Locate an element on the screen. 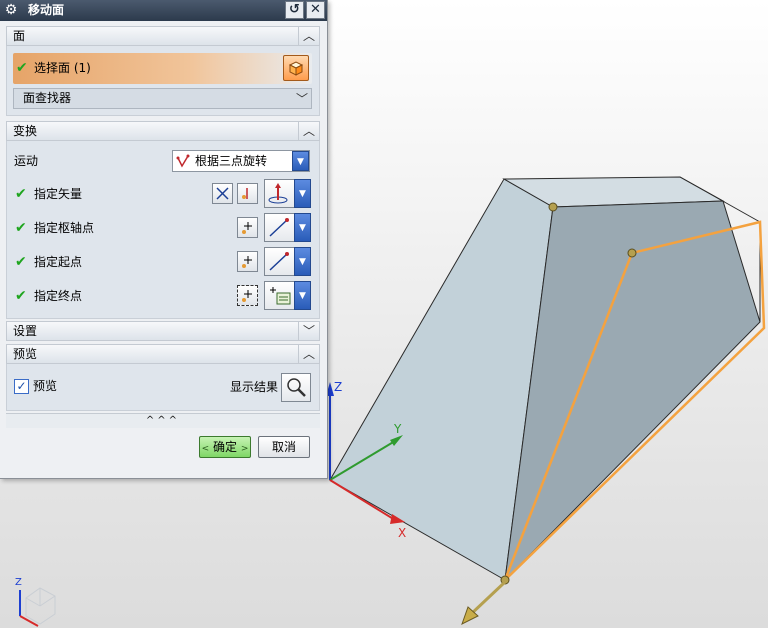 The image size is (768, 628). mini-axis-label-z: Z is located at coordinates (18, 582).